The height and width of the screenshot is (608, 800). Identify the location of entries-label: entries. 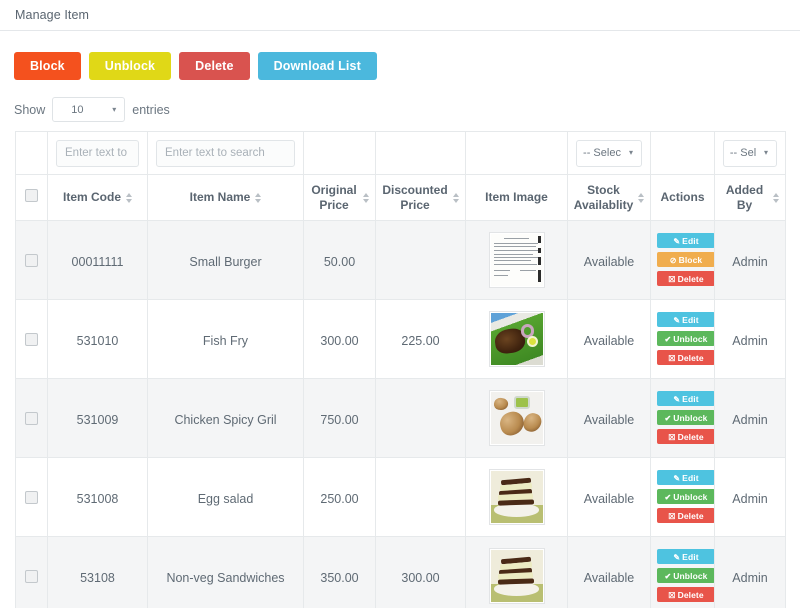
(151, 109).